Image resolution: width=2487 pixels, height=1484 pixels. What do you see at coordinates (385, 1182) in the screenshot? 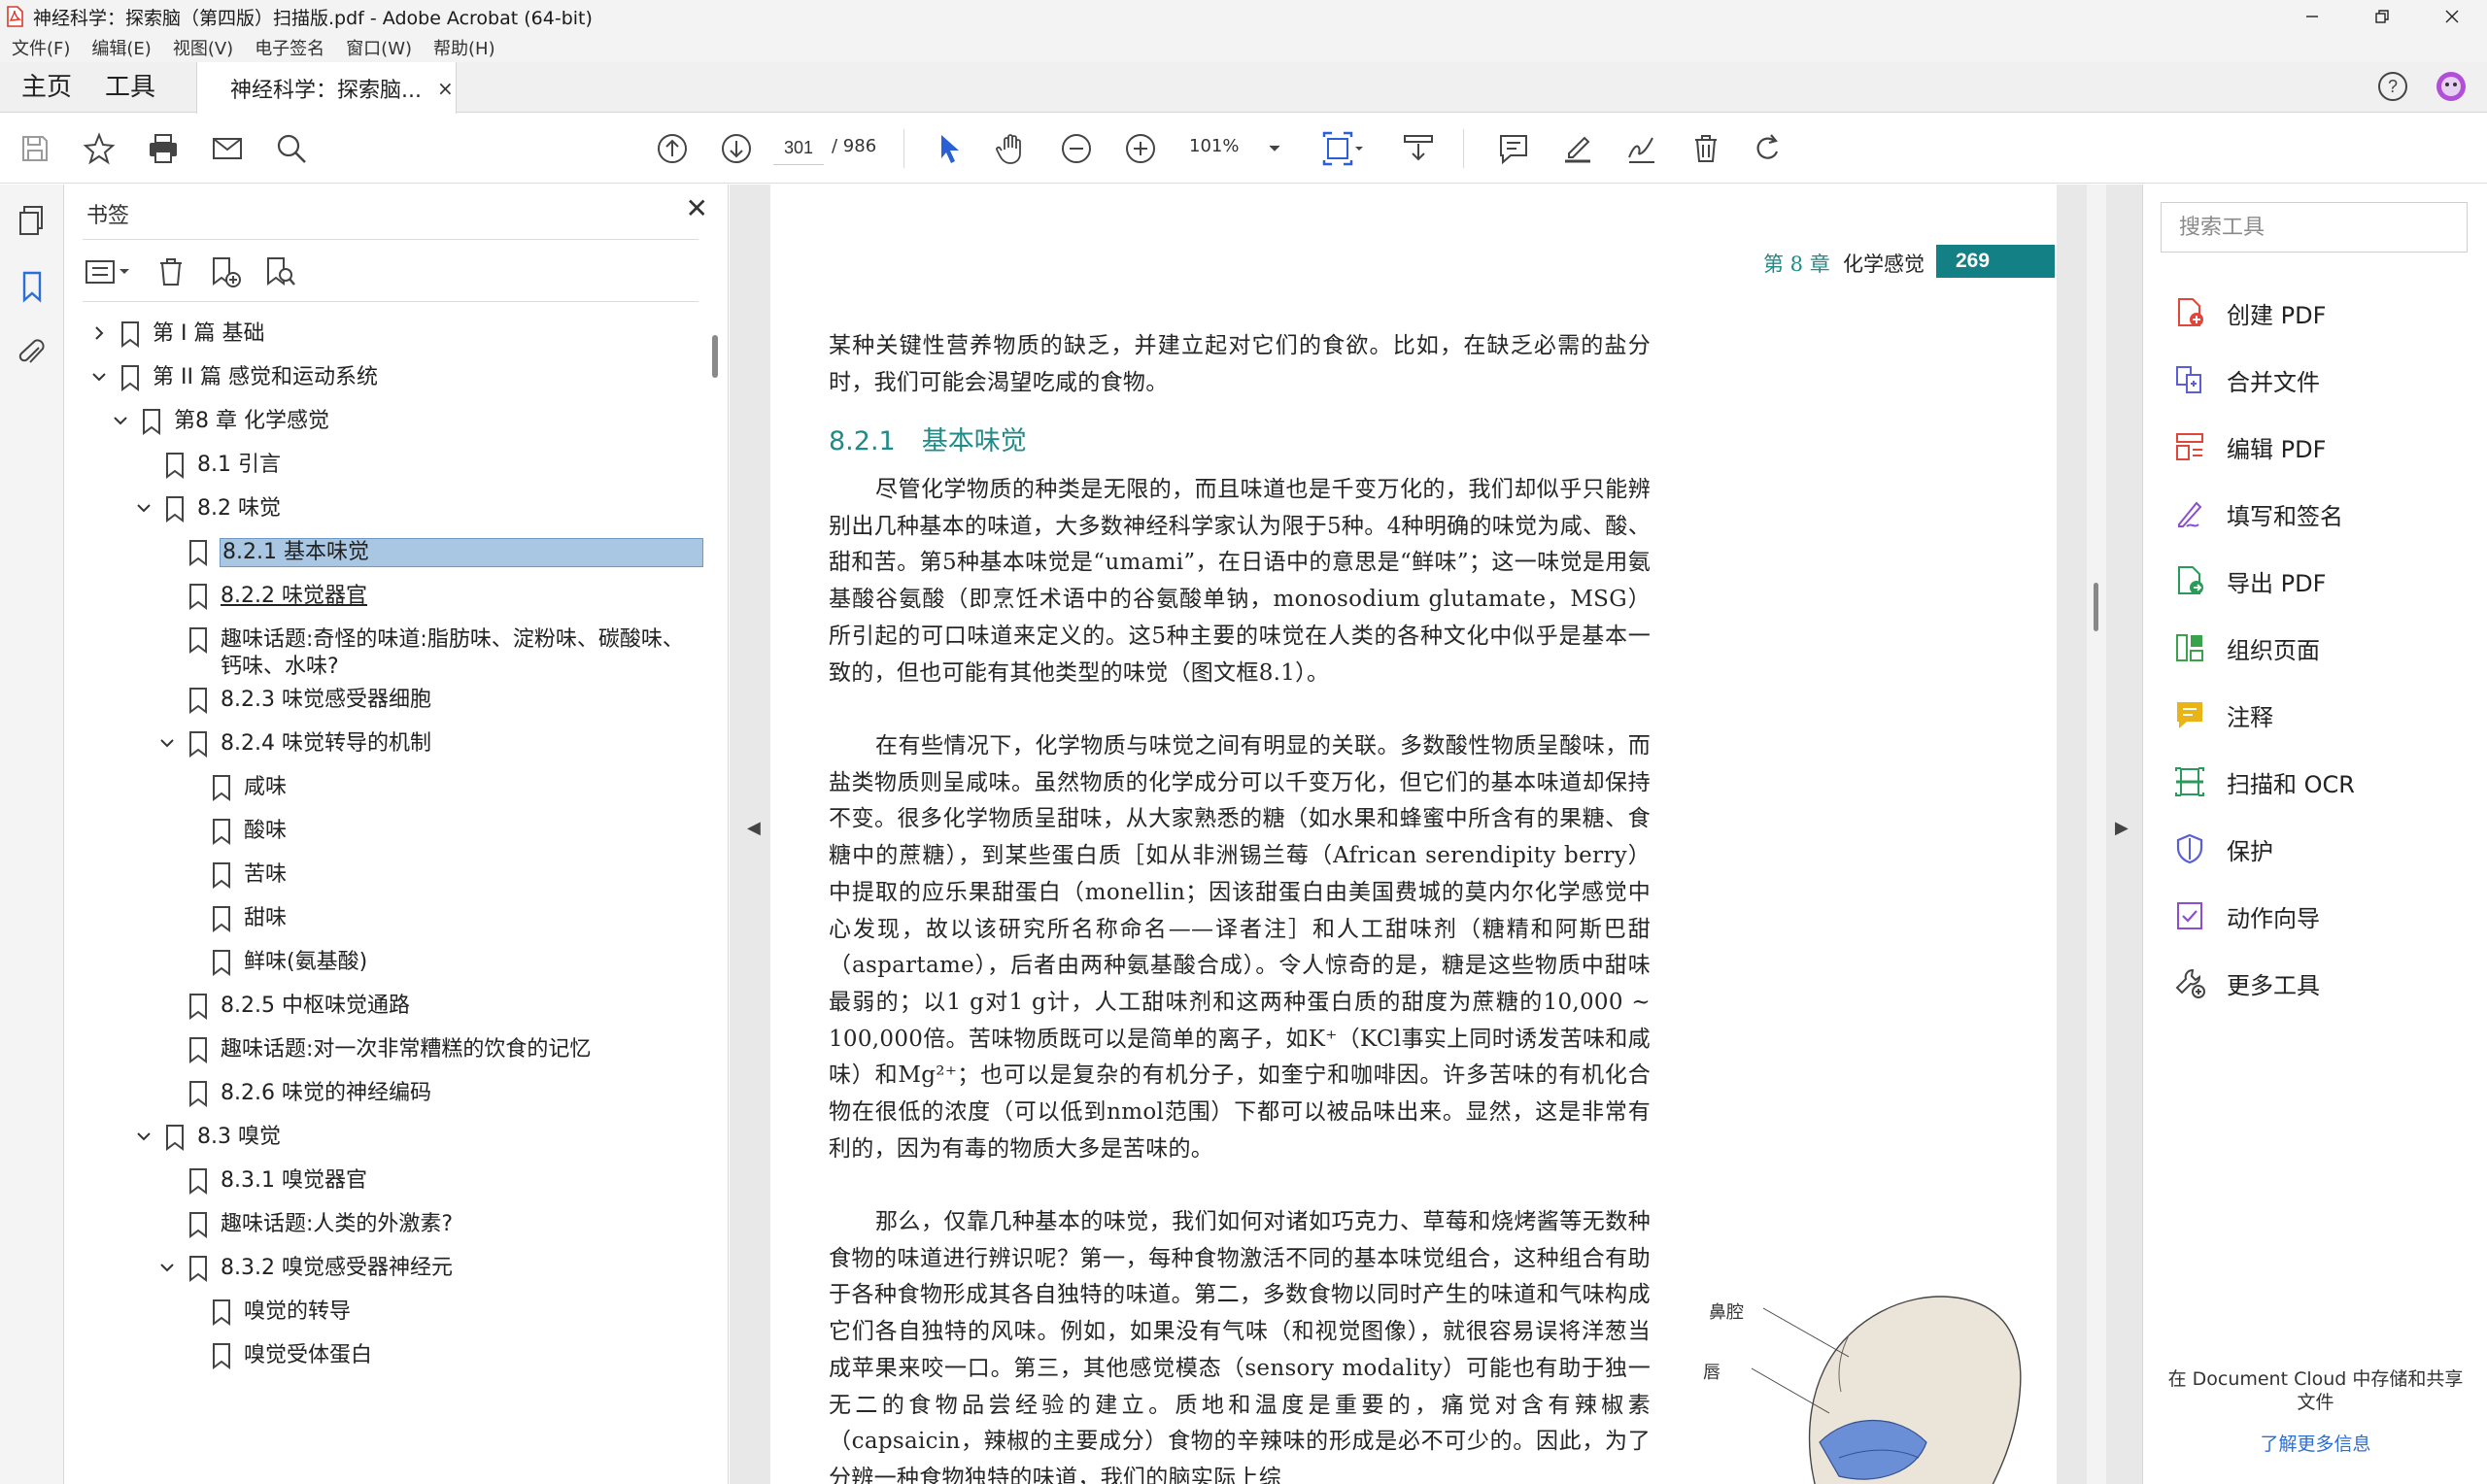
I see `bookmark-item: 8.3.1 嗅觉器官` at bounding box center [385, 1182].